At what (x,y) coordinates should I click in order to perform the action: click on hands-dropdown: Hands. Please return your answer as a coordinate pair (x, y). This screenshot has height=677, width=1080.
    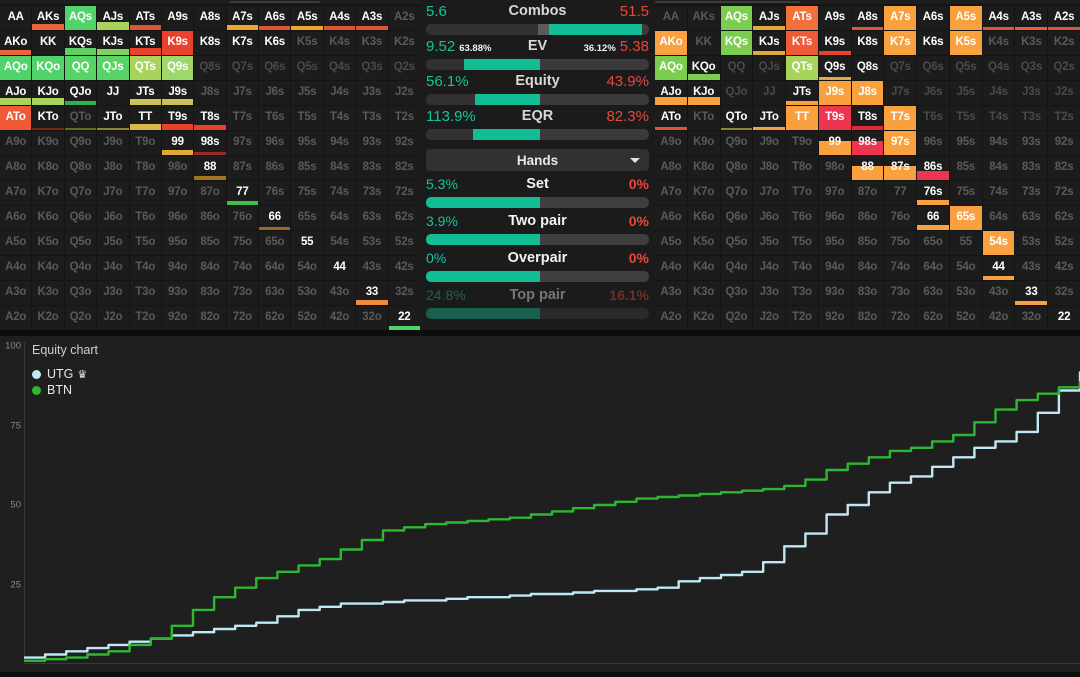
    Looking at the image, I should click on (537, 160).